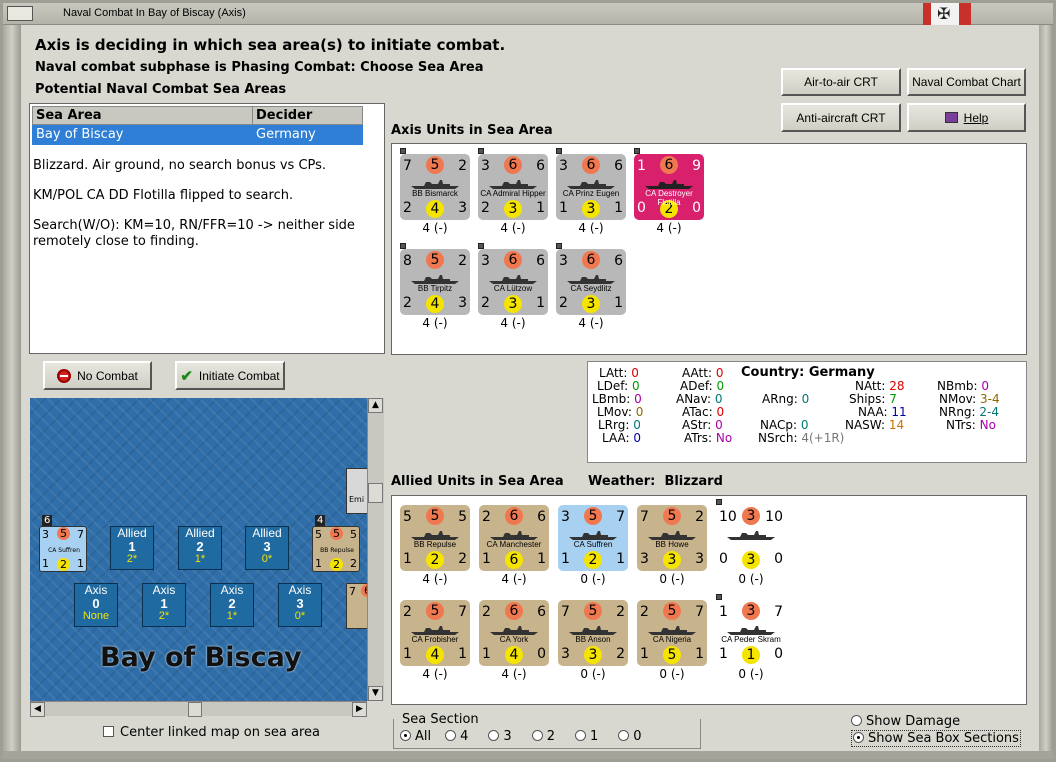 This screenshot has width=1056, height=762. I want to click on stat-top-right: 2, so click(462, 261).